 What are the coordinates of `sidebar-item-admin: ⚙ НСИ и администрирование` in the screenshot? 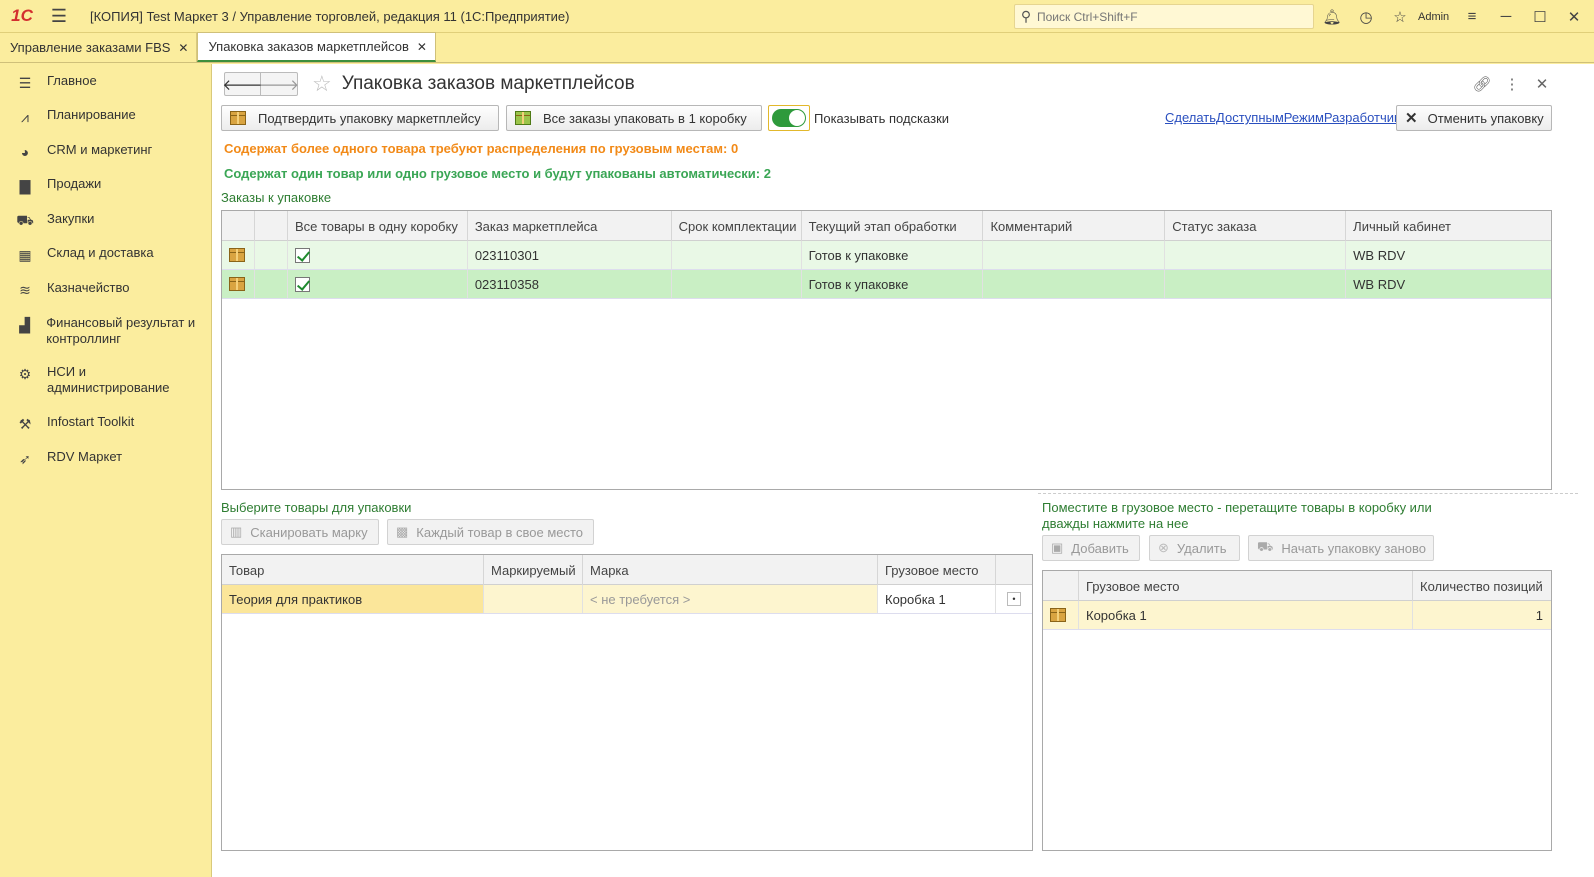 It's located at (100, 380).